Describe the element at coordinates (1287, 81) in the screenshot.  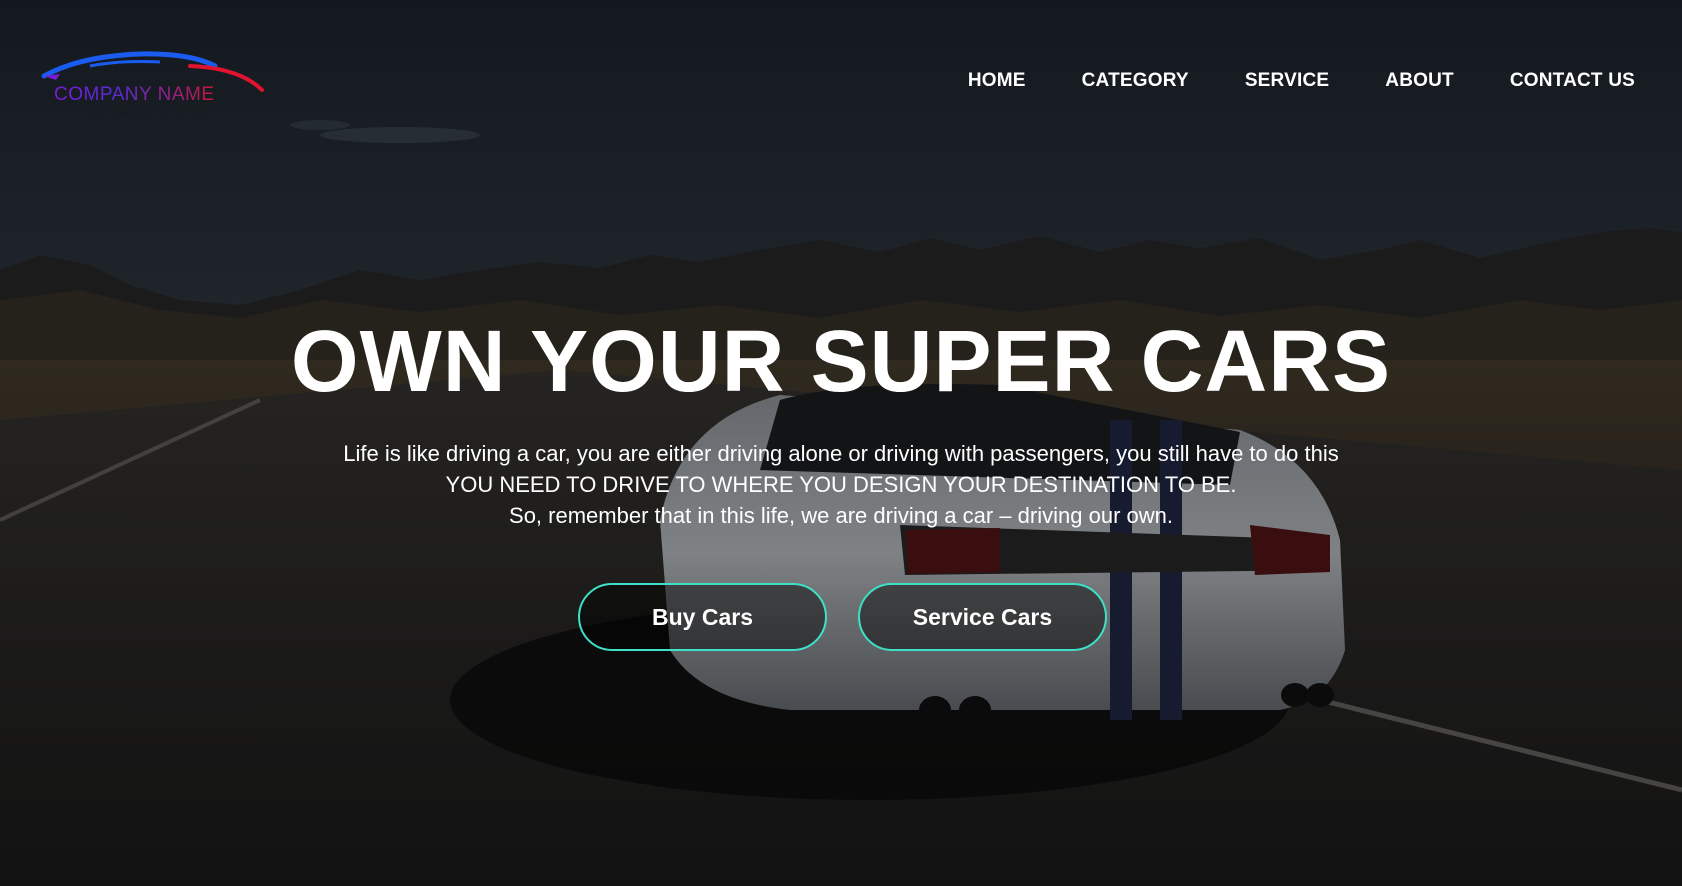
I see `nav-service: SERVICE` at that location.